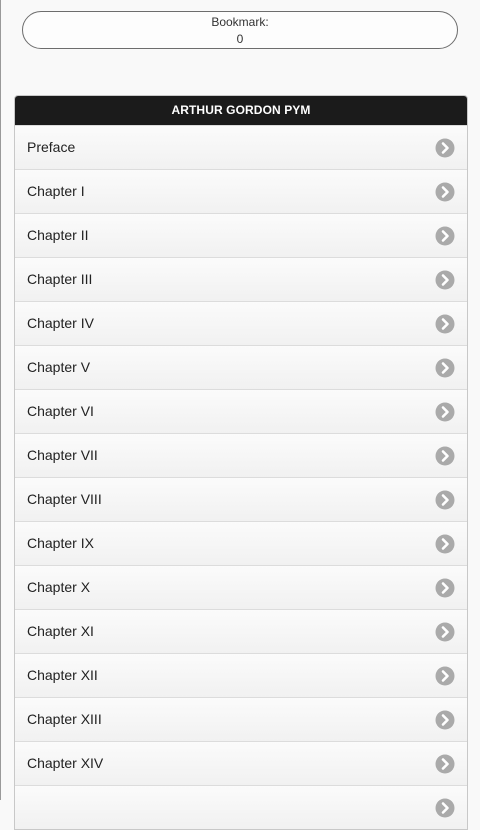  Describe the element at coordinates (60, 323) in the screenshot. I see `list-item-label: Chapter IV` at that location.